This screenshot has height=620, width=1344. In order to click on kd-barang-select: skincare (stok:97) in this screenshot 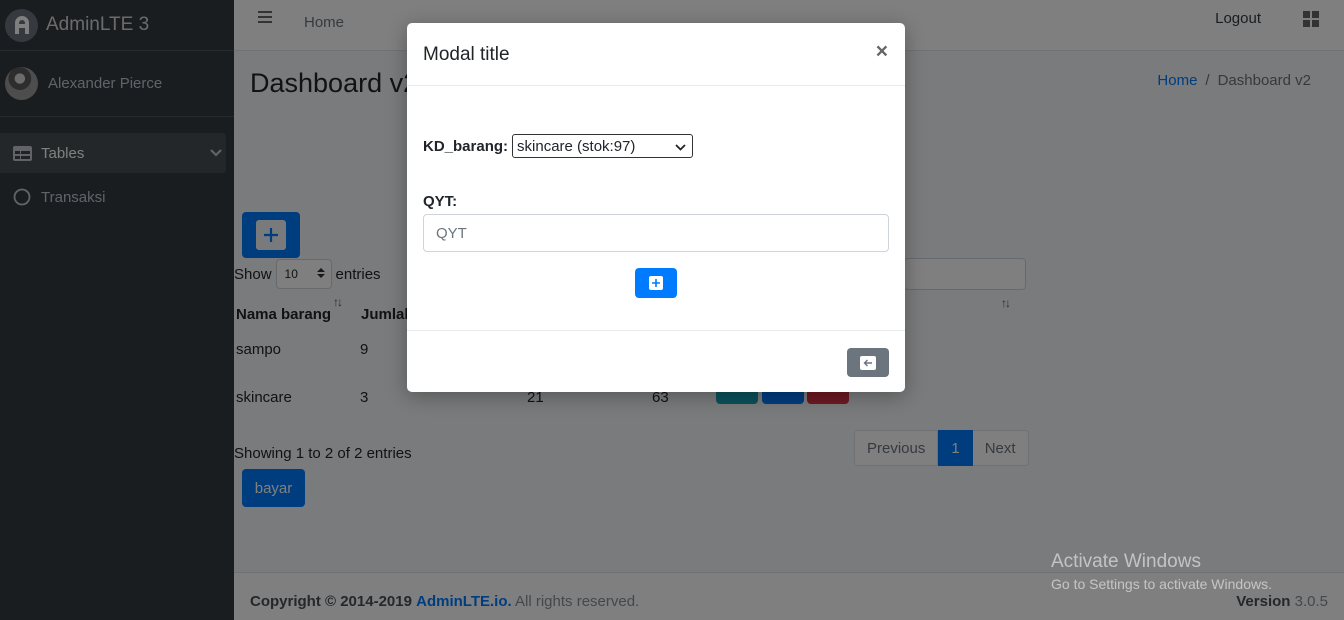, I will do `click(603, 146)`.